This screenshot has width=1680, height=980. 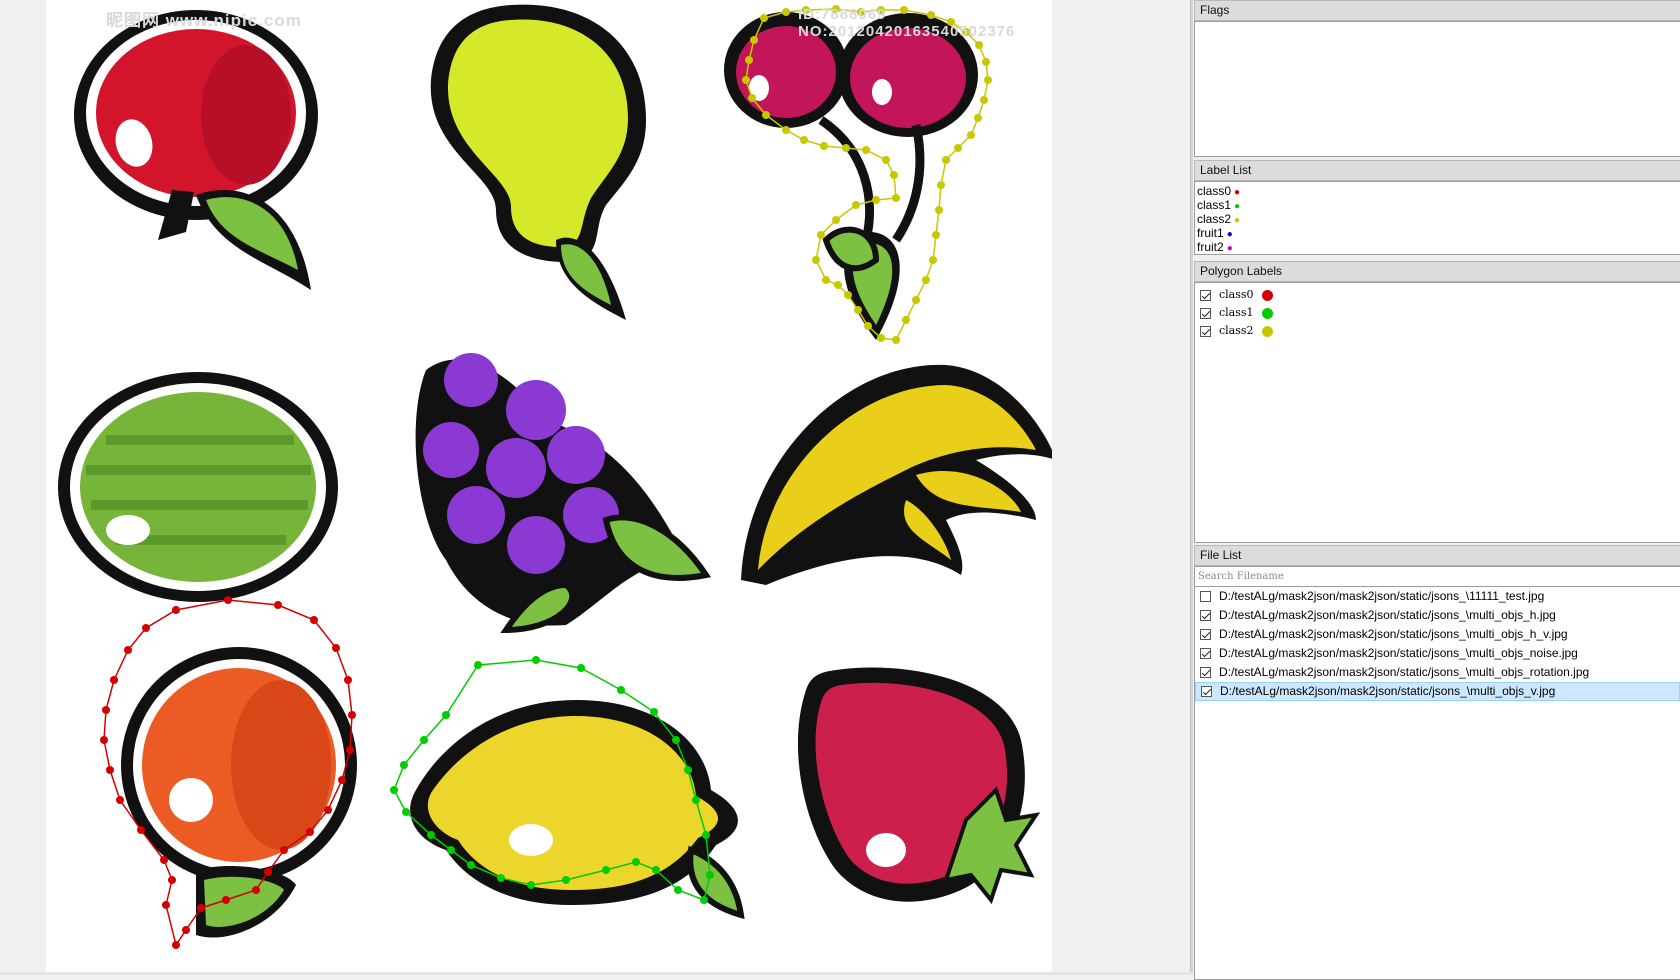 I want to click on label-list-item: class0 ●, so click(x=1437, y=191).